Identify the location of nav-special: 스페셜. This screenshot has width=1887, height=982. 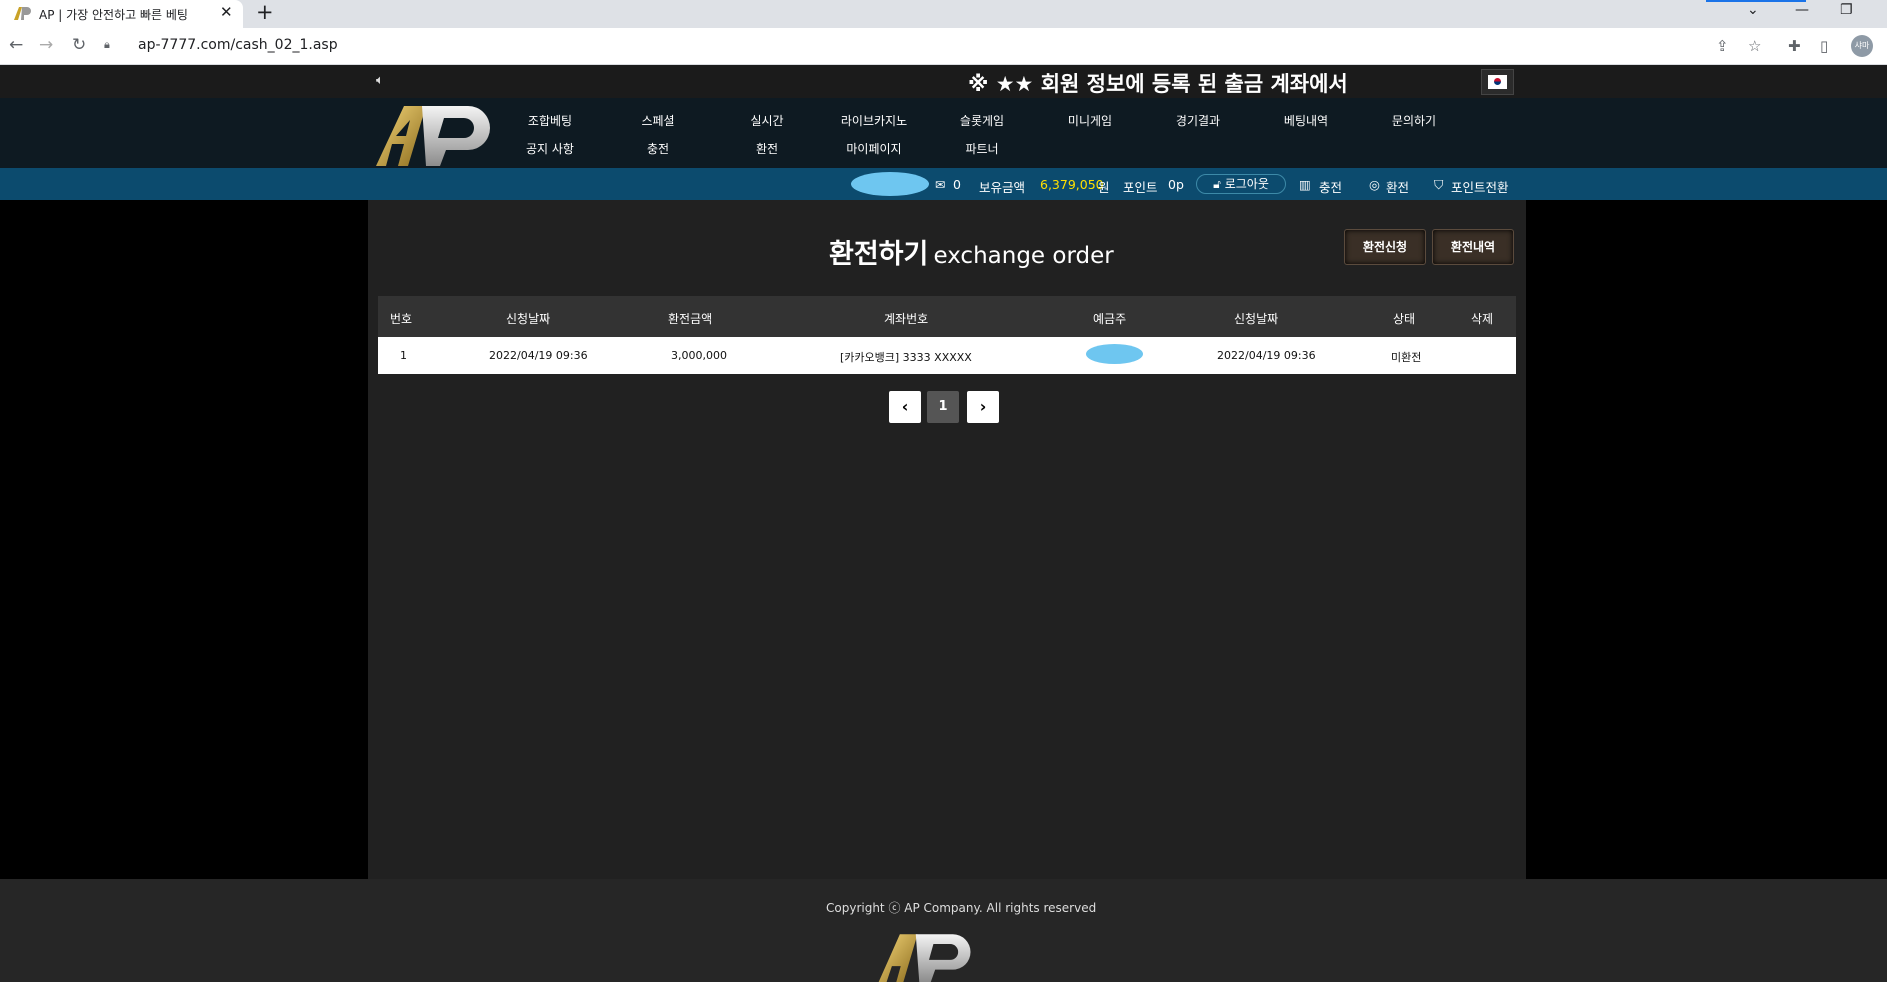
(658, 120).